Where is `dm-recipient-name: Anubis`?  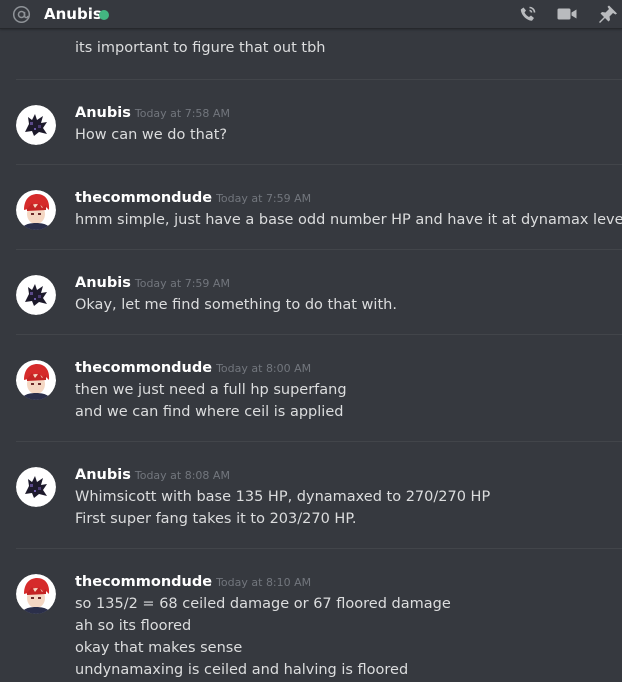 dm-recipient-name: Anubis is located at coordinates (73, 14).